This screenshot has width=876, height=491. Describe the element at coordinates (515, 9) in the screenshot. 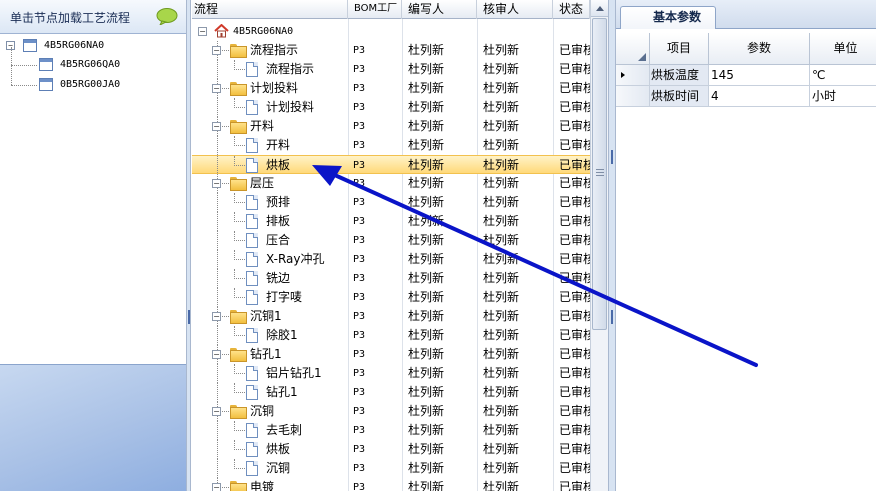

I see `column-header-reviewer: 核审人` at that location.